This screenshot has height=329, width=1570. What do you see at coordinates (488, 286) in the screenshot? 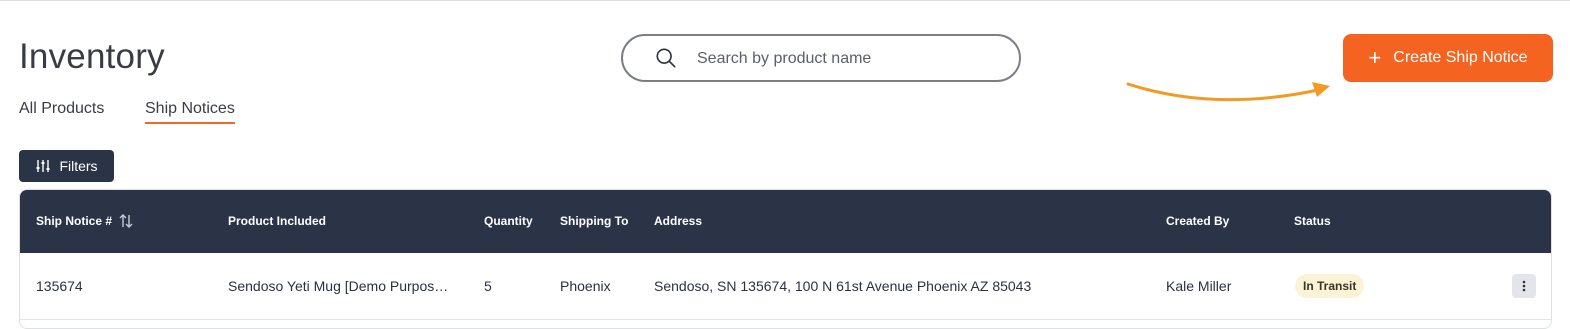
I see `cell-quantity: 5` at bounding box center [488, 286].